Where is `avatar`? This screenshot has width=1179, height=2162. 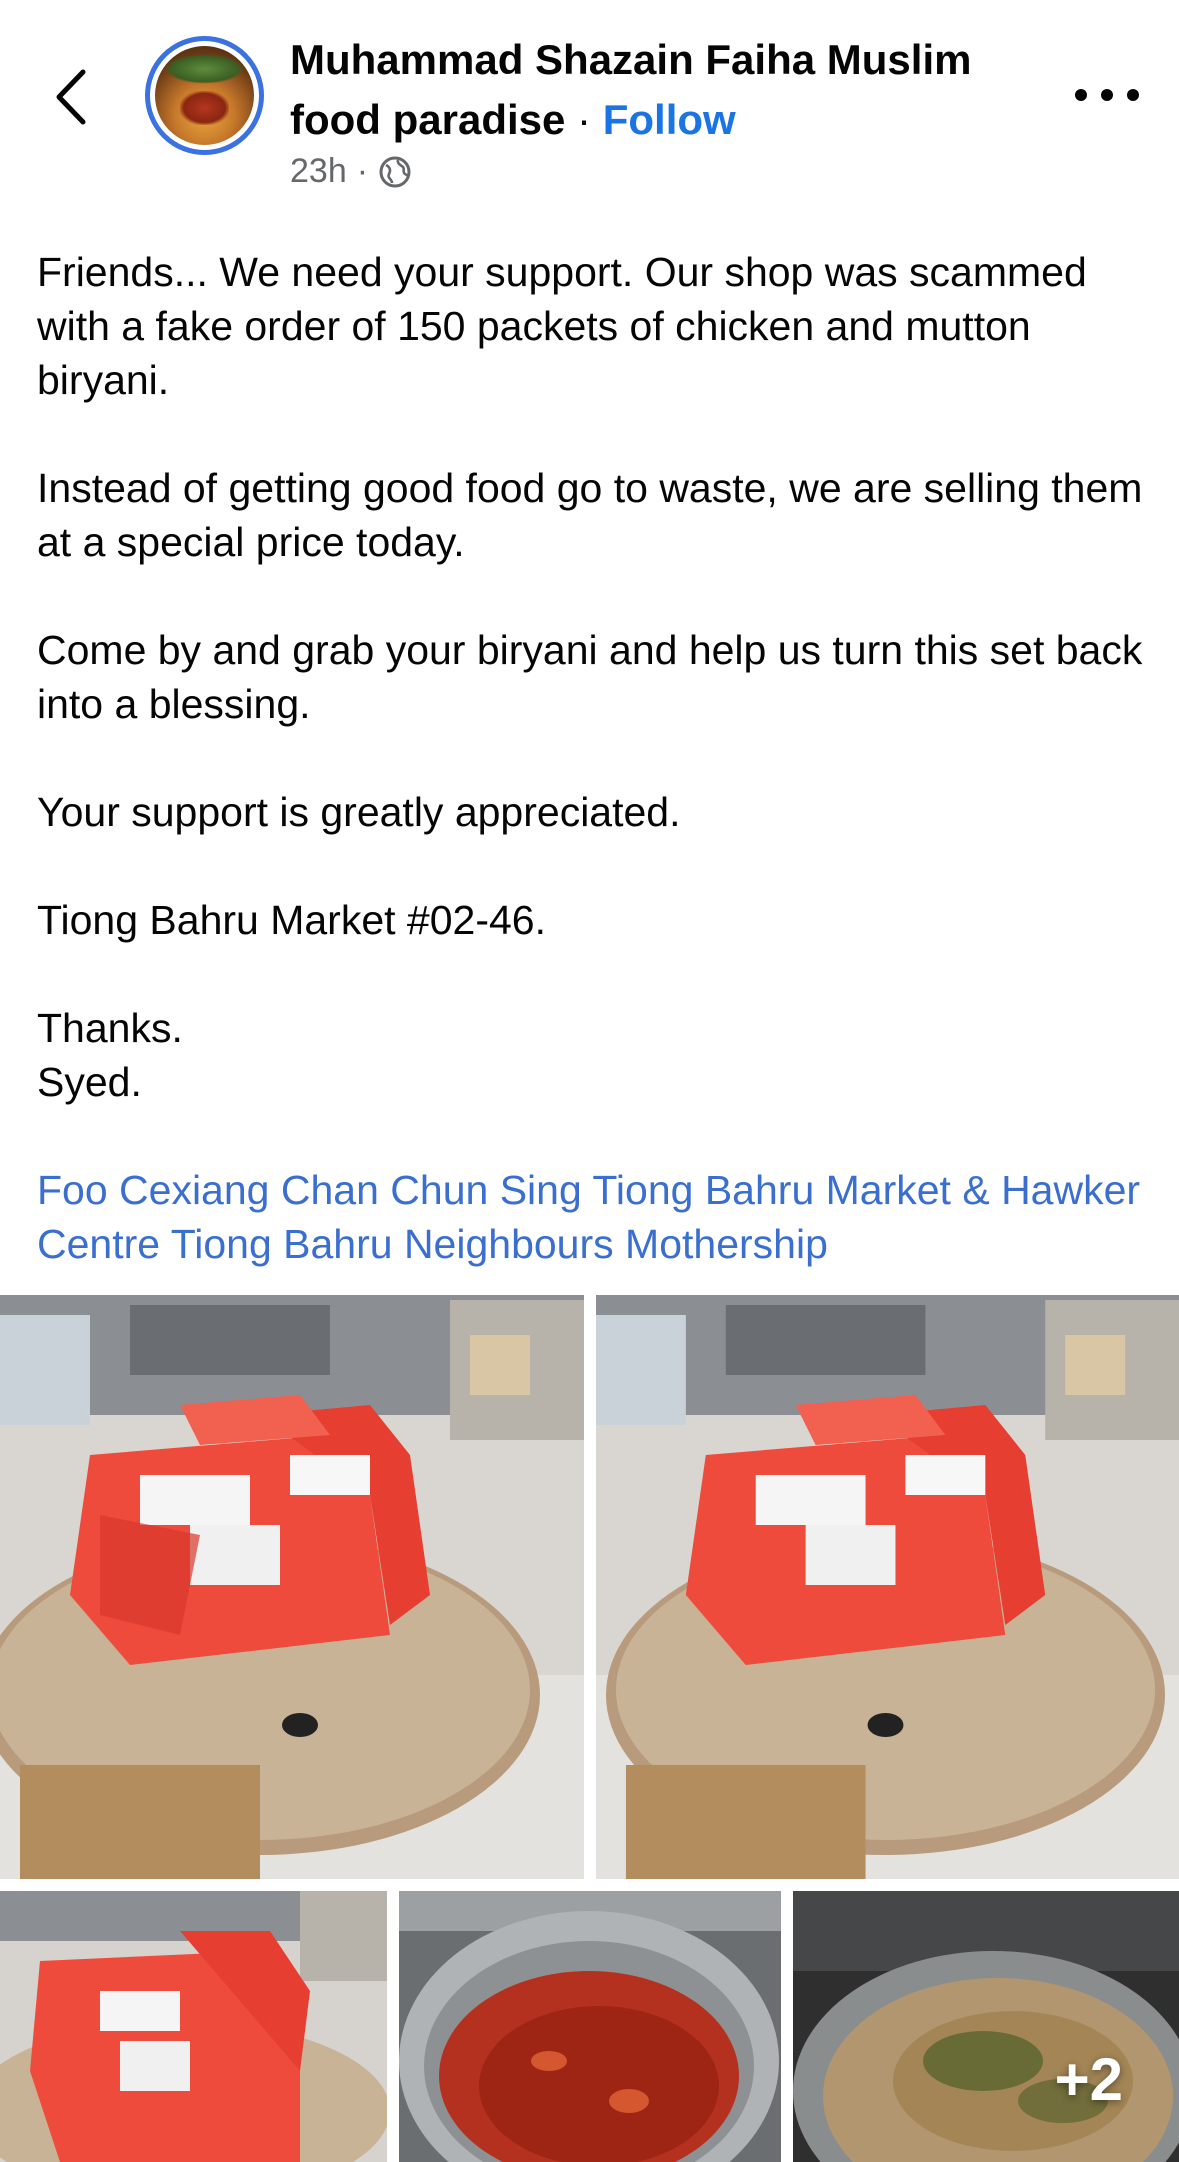 avatar is located at coordinates (204, 95).